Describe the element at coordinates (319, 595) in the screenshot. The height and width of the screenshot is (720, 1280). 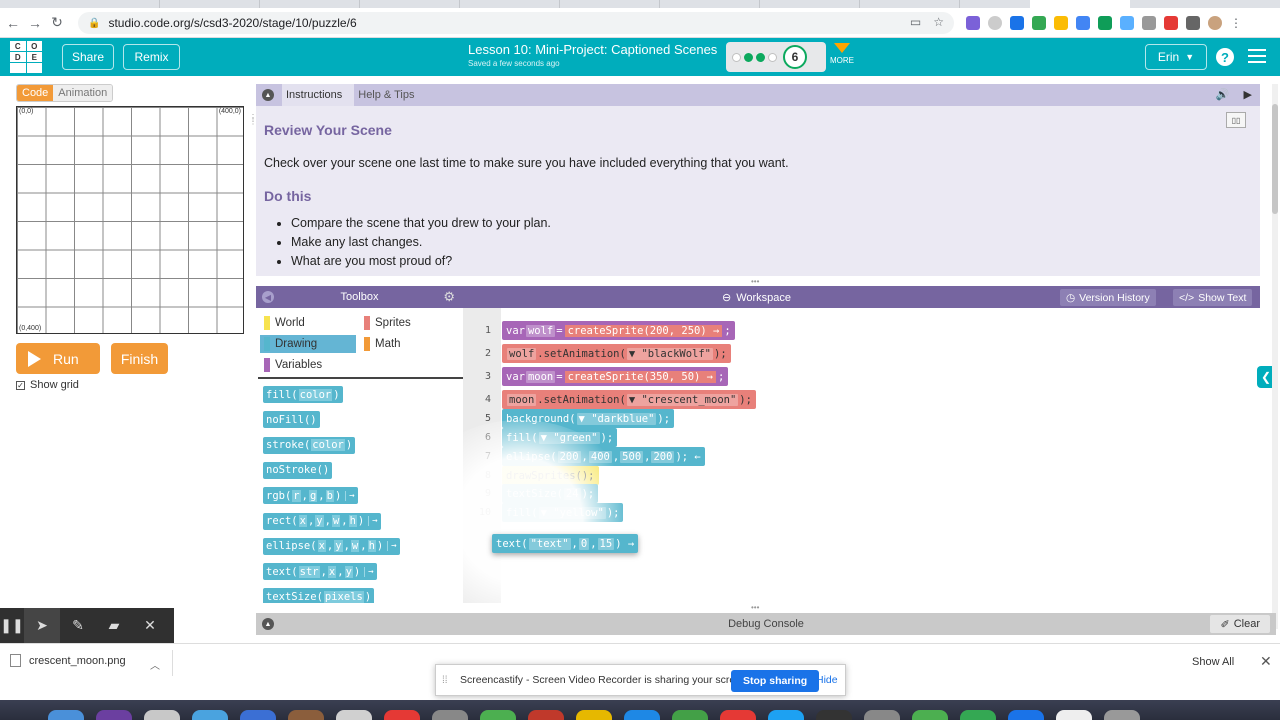
I see `toolbox-block-textsize: textSize(pixels)` at that location.